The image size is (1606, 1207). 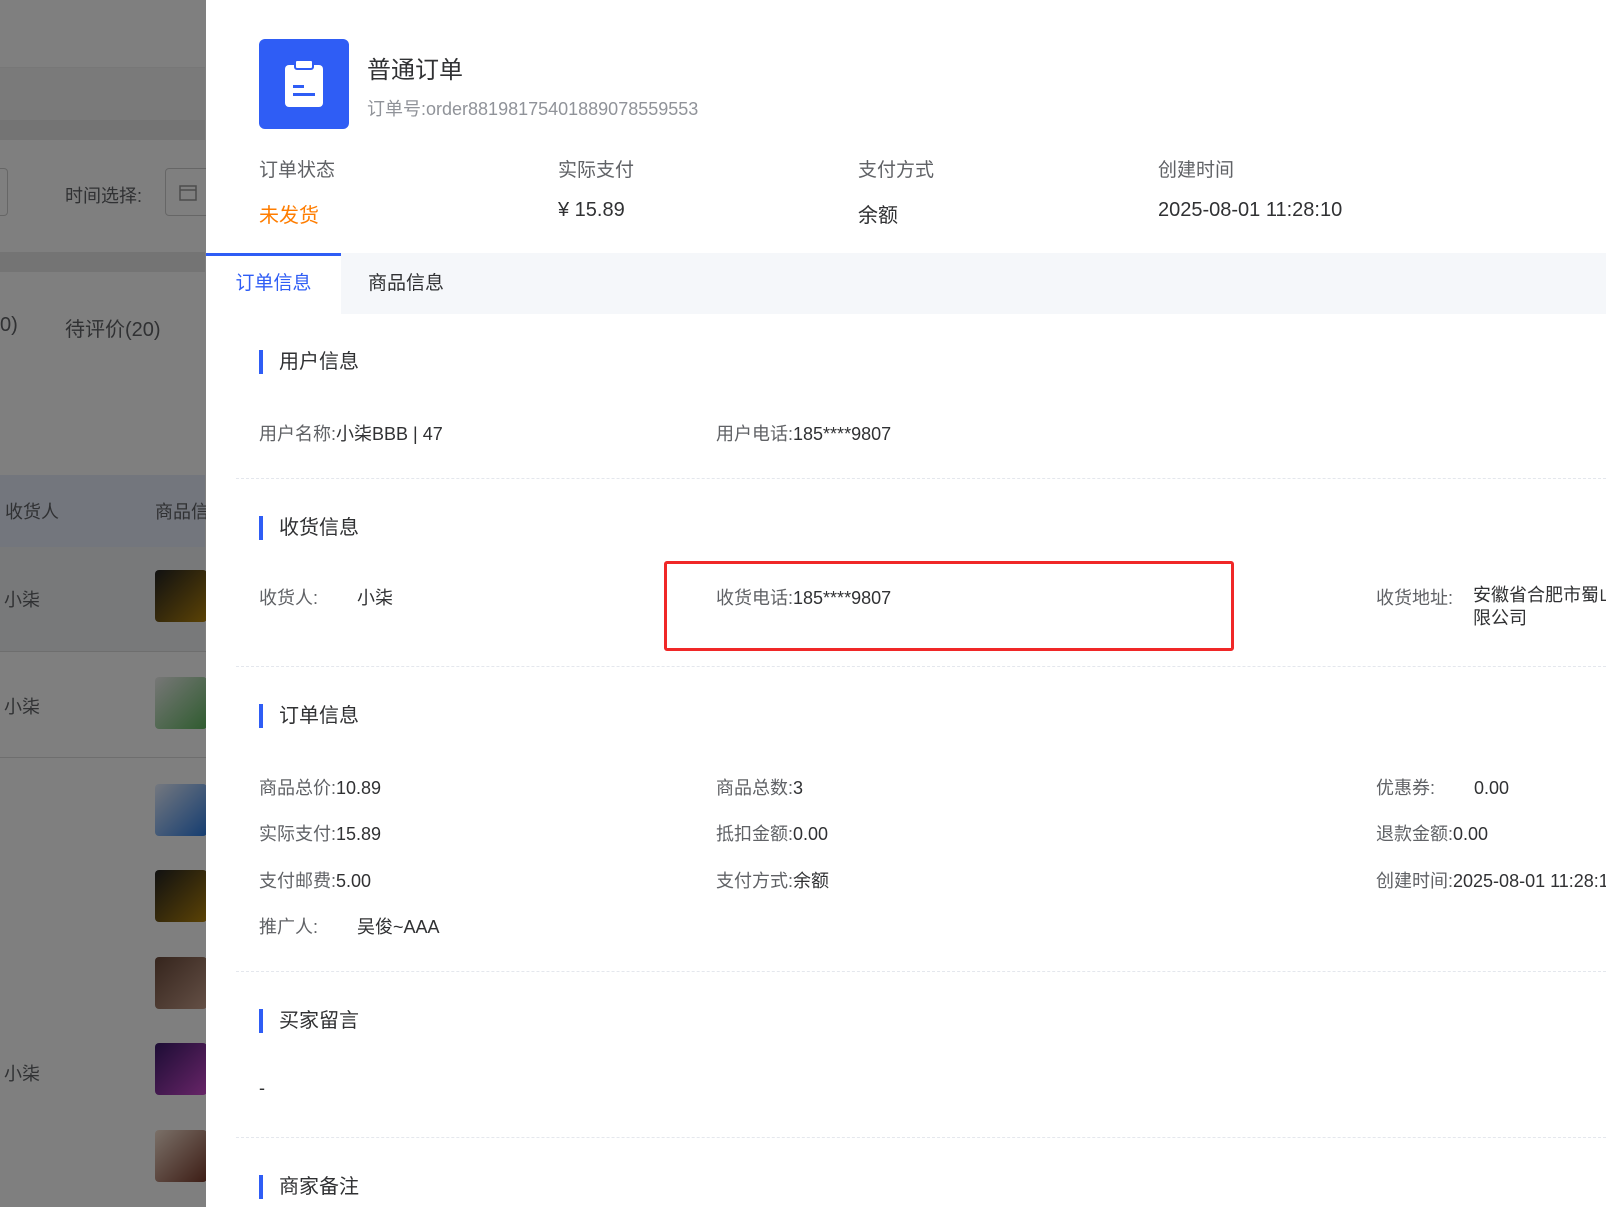 What do you see at coordinates (949, 606) in the screenshot?
I see `highlight-box` at bounding box center [949, 606].